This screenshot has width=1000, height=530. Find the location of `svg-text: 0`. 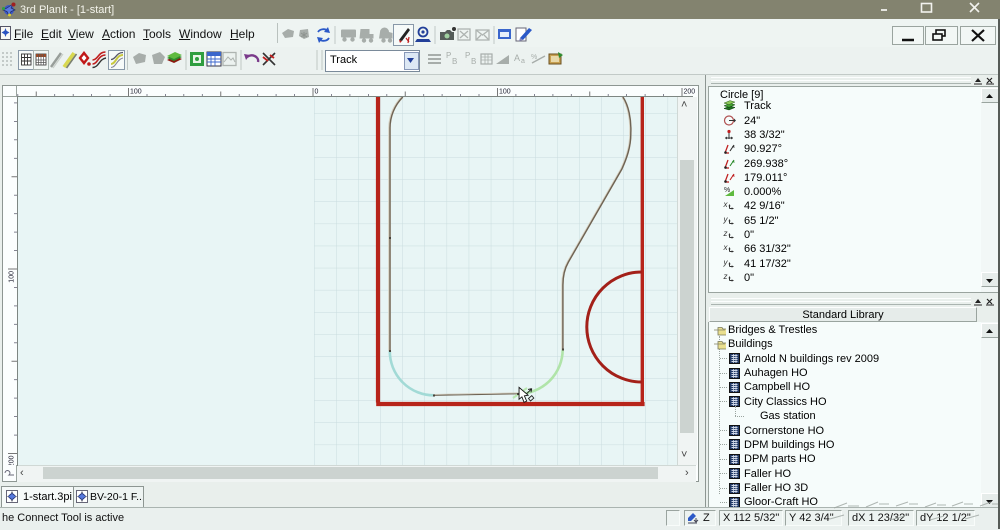

svg-text: 0 is located at coordinates (317, 92).